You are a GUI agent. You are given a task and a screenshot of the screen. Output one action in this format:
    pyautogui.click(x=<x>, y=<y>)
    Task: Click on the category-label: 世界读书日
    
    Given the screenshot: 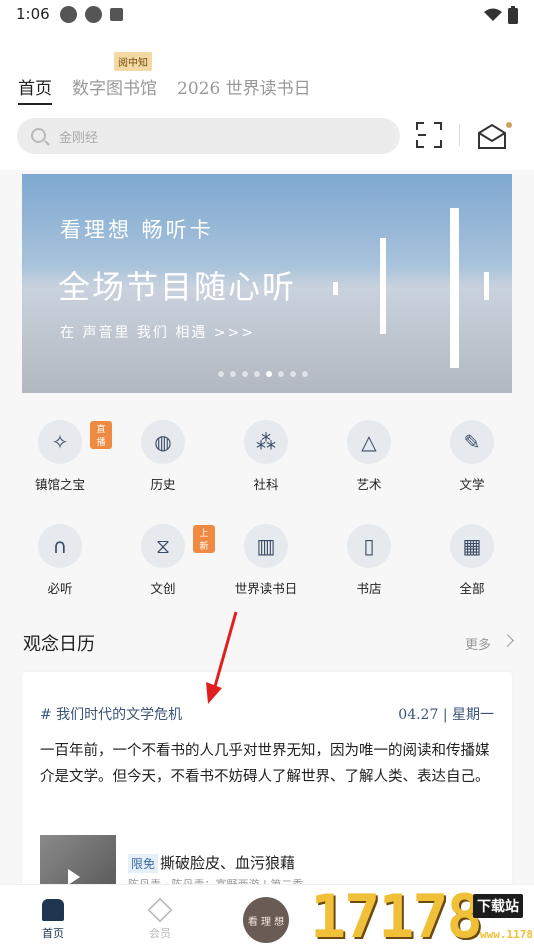 What is the action you would take?
    pyautogui.click(x=266, y=588)
    